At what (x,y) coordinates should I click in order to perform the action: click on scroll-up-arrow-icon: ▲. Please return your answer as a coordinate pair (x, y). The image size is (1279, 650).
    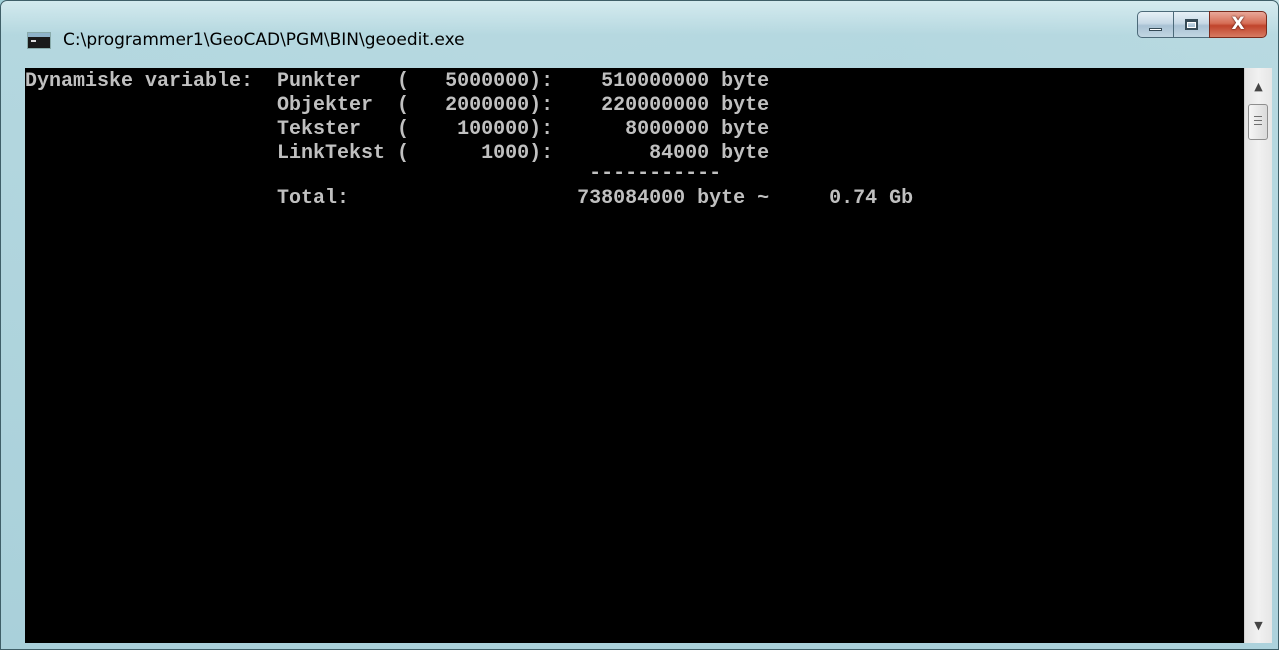
    Looking at the image, I should click on (1258, 87).